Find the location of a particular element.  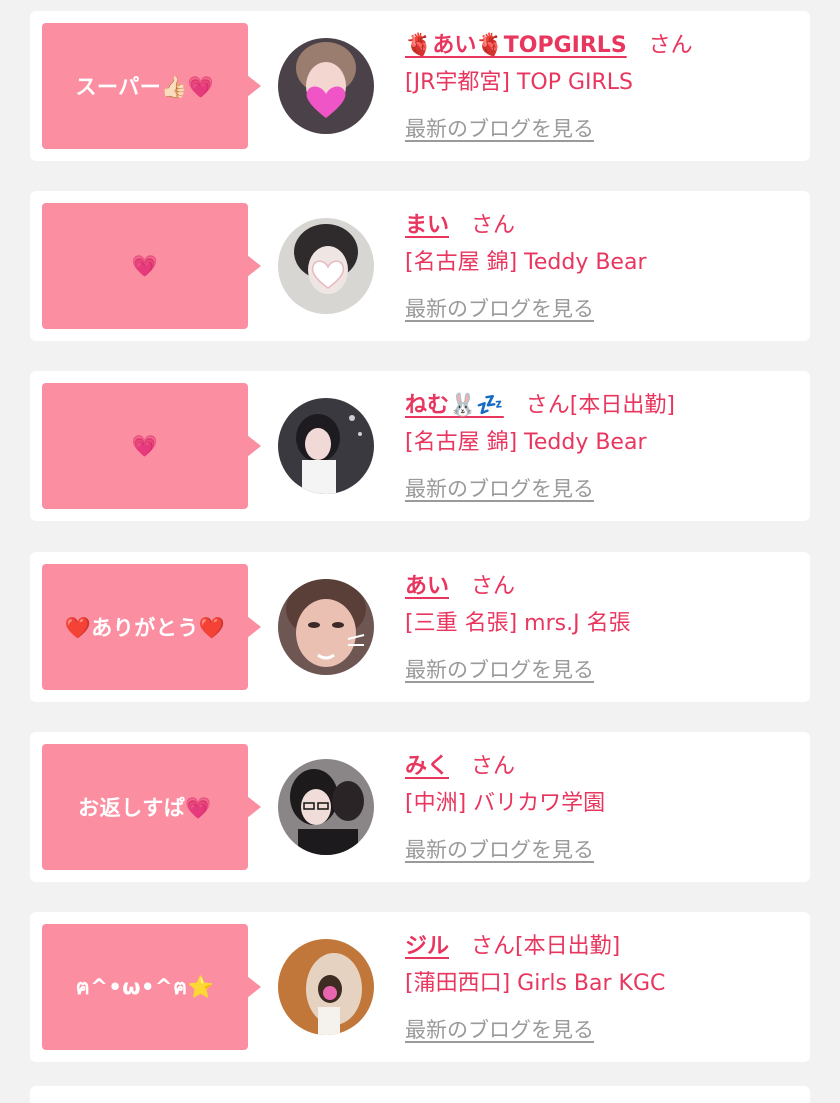

comment-card: お返しすぱ💗 みく さん [中洲] バリカワ学園 最新のブログを見る is located at coordinates (420, 807).